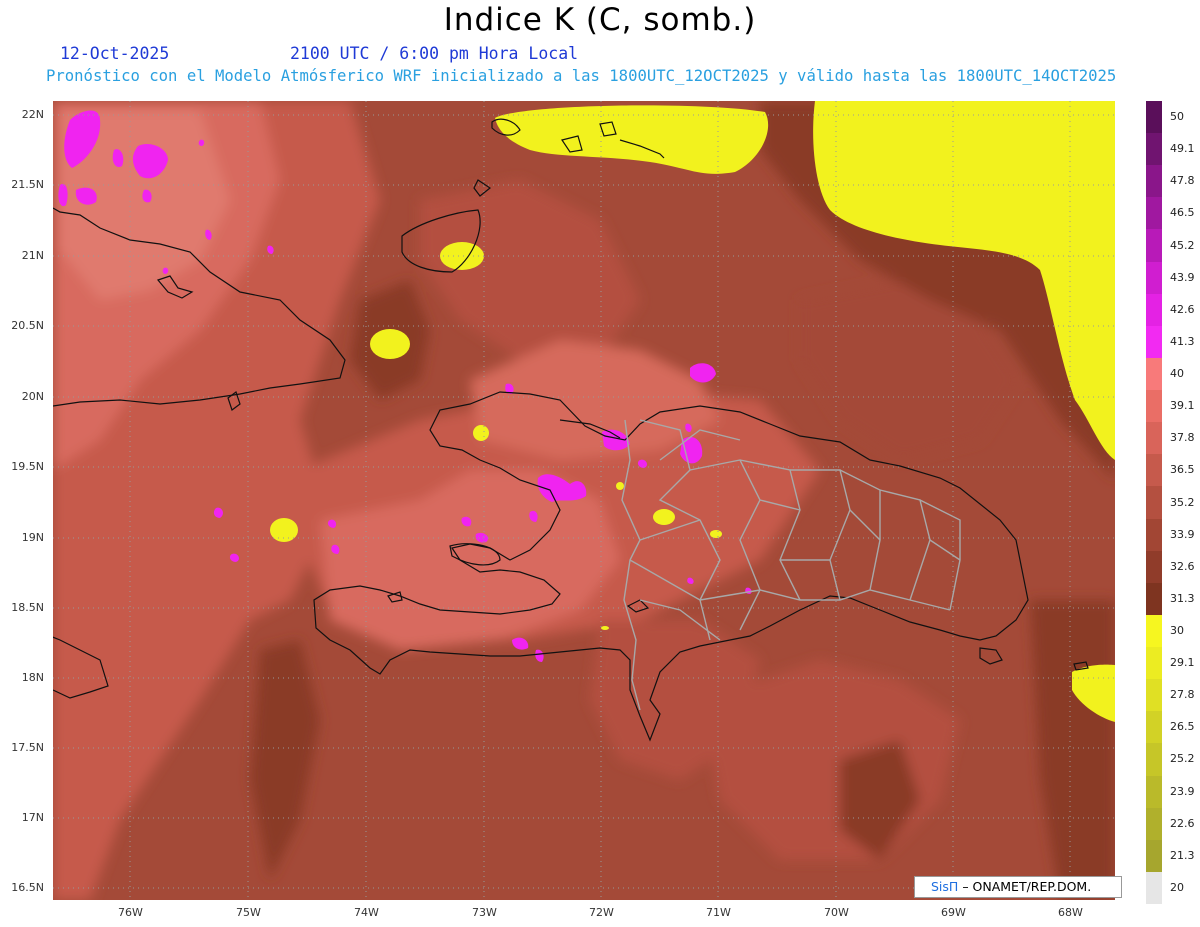 This screenshot has height=927, width=1200. What do you see at coordinates (1182, 727) in the screenshot?
I see `colorbar-label: 26.5` at bounding box center [1182, 727].